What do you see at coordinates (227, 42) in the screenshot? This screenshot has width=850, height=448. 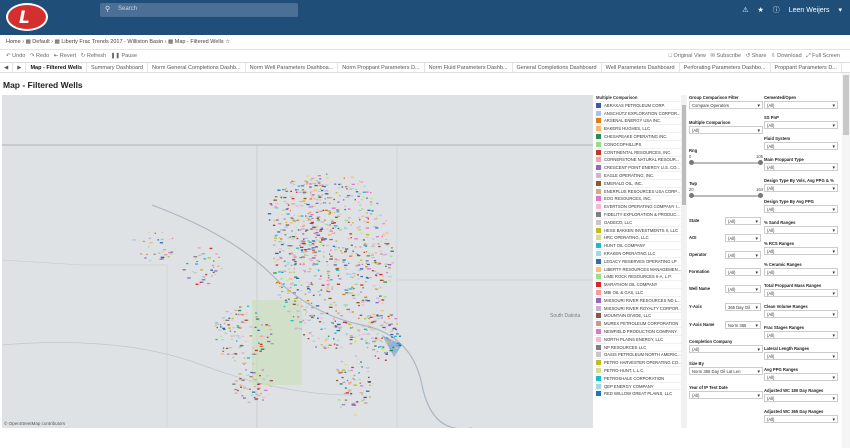 I see `favorite-star-icon: ☆` at bounding box center [227, 42].